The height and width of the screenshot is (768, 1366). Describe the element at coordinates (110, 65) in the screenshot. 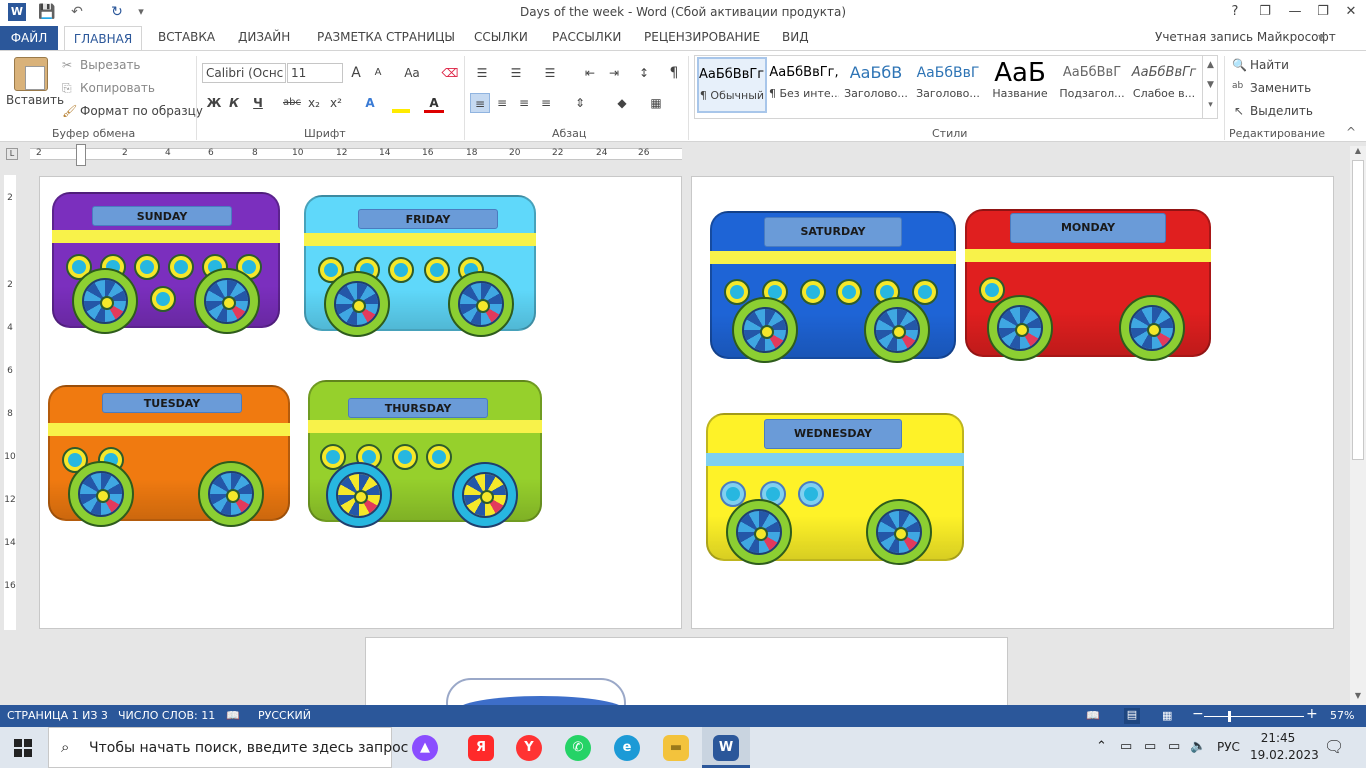

I see `cut-button: Вырезать` at that location.